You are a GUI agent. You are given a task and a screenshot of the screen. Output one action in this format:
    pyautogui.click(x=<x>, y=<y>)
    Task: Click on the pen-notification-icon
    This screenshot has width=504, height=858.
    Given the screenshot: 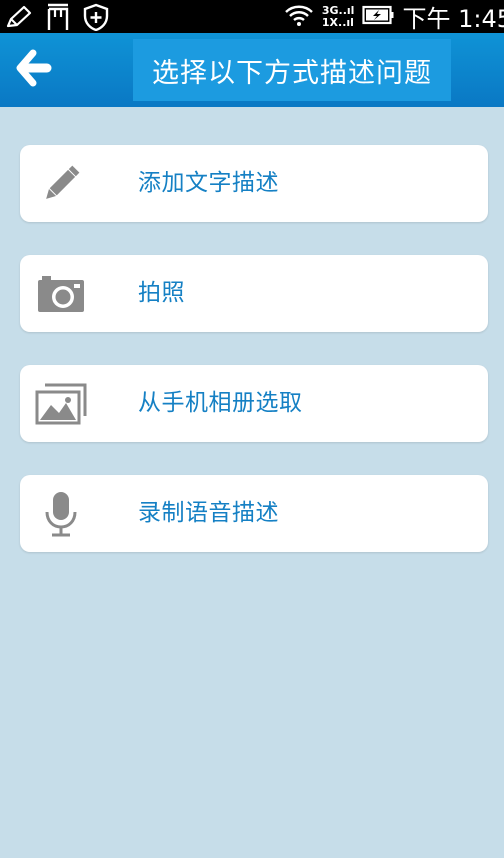 What is the action you would take?
    pyautogui.click(x=19, y=17)
    